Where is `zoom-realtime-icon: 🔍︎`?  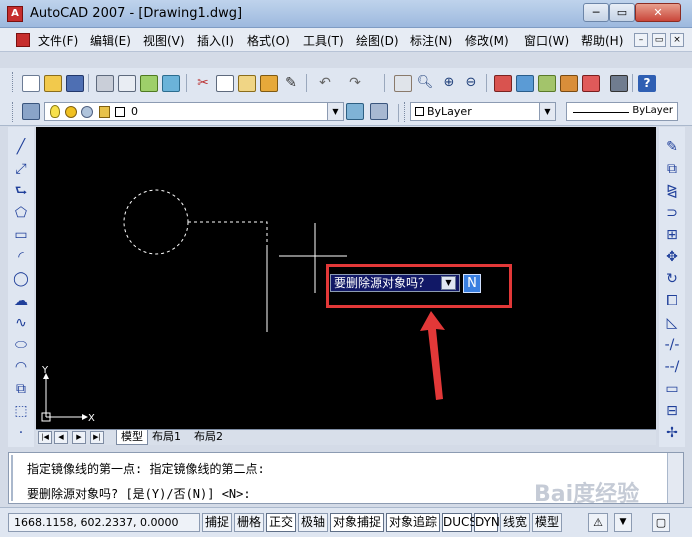 zoom-realtime-icon: 🔍︎ is located at coordinates (425, 83).